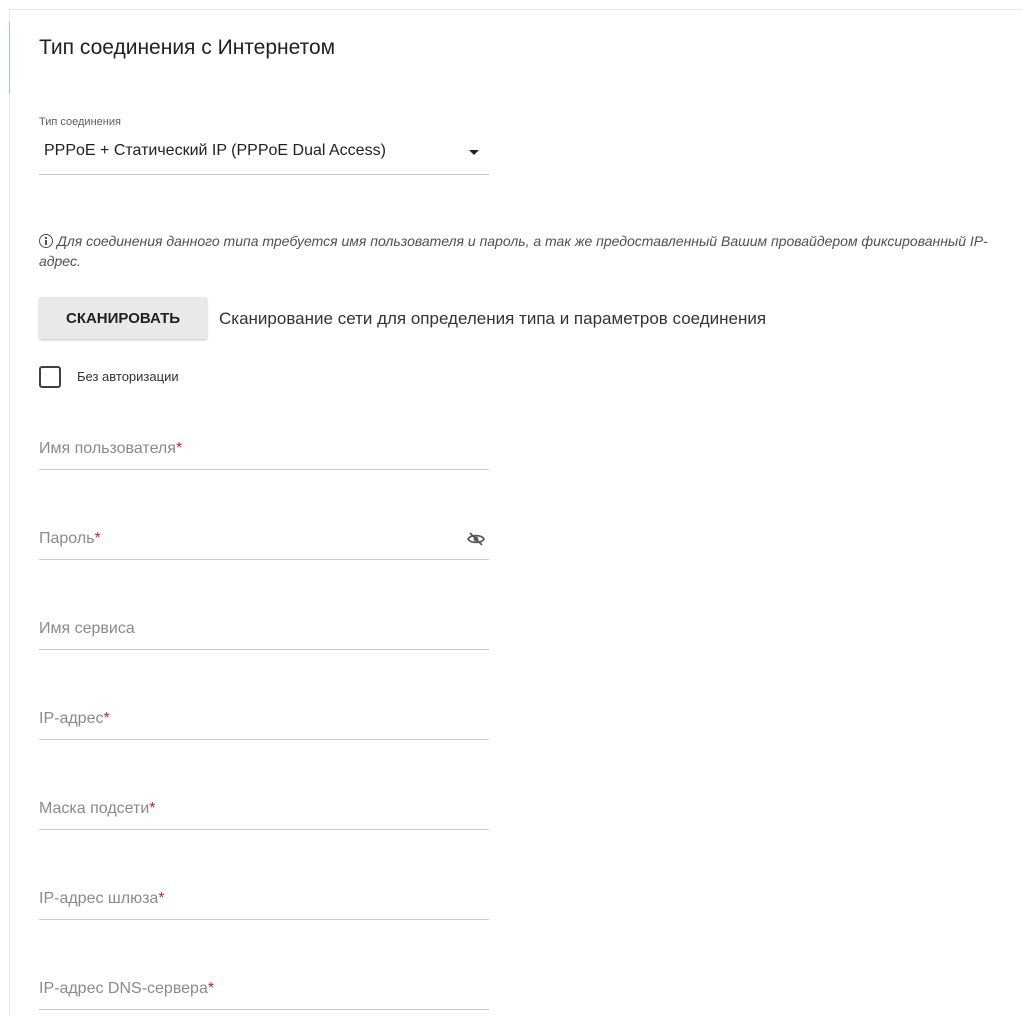 The width and height of the screenshot is (1023, 1016). Describe the element at coordinates (123, 318) in the screenshot. I see `scan-button: СКАНИРОВАТЬ` at that location.